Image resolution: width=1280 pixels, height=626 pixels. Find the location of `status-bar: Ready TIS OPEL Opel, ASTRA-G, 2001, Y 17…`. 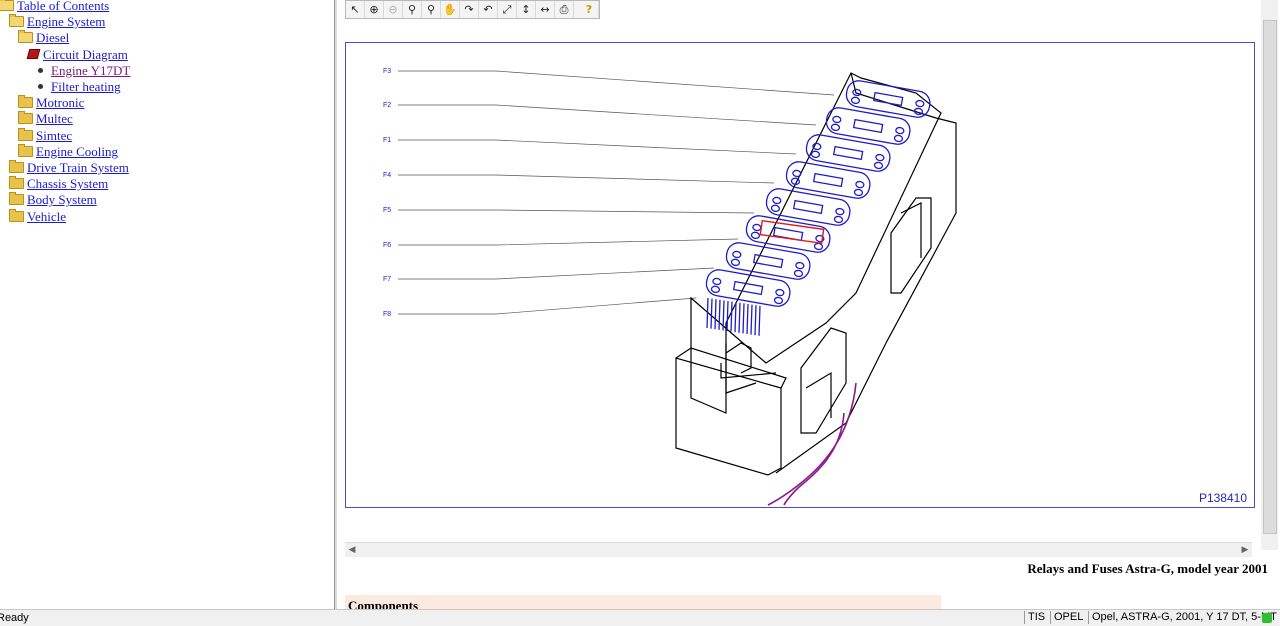

status-bar: Ready TIS OPEL Opel, ASTRA-G, 2001, Y 17… is located at coordinates (640, 617).